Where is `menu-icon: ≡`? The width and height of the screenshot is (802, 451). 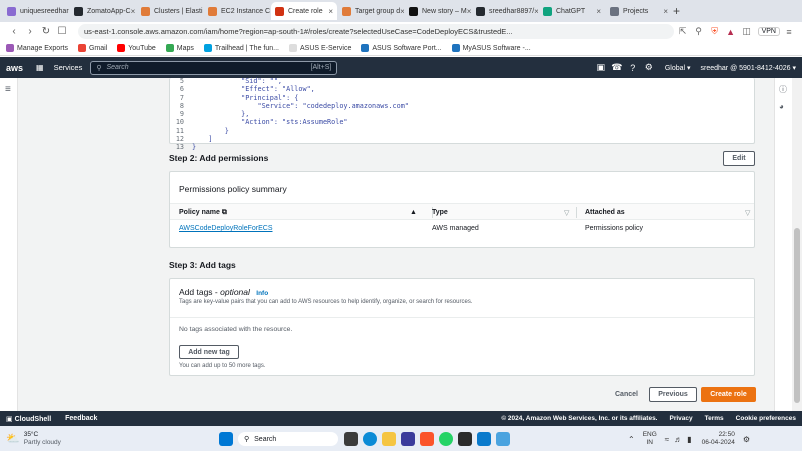
menu-icon: ≡ is located at coordinates (789, 32).